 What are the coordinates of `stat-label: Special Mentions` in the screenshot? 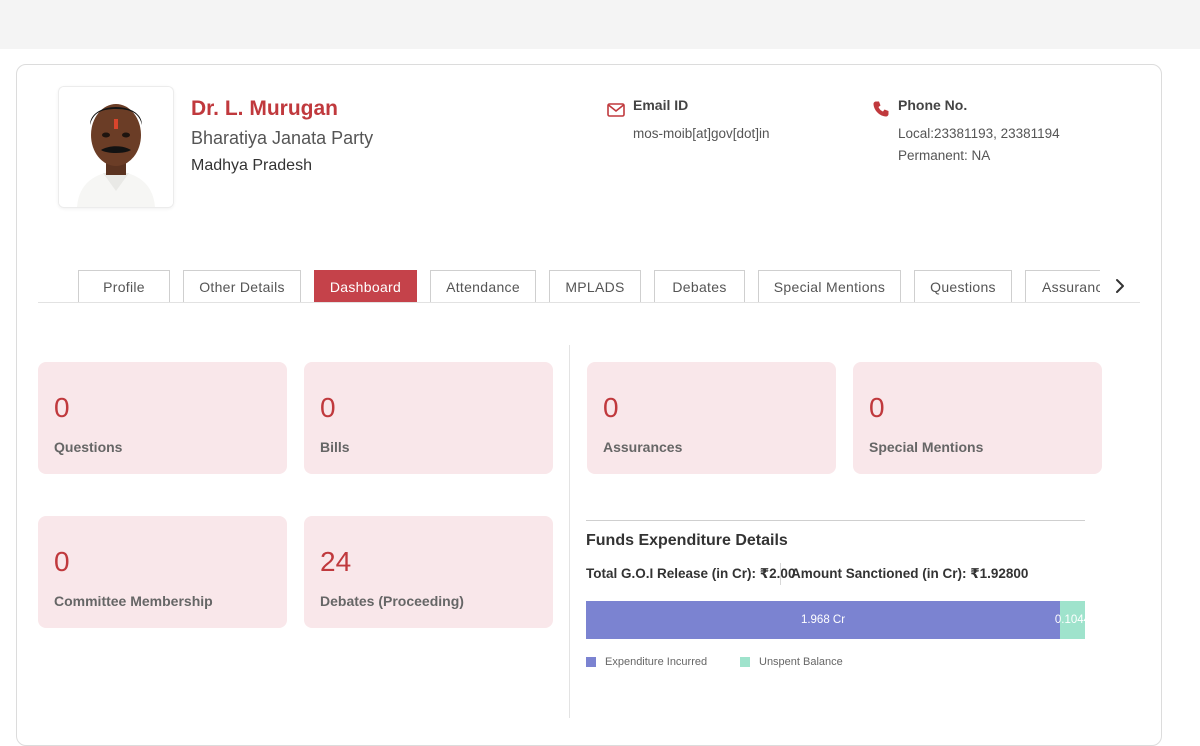 It's located at (926, 447).